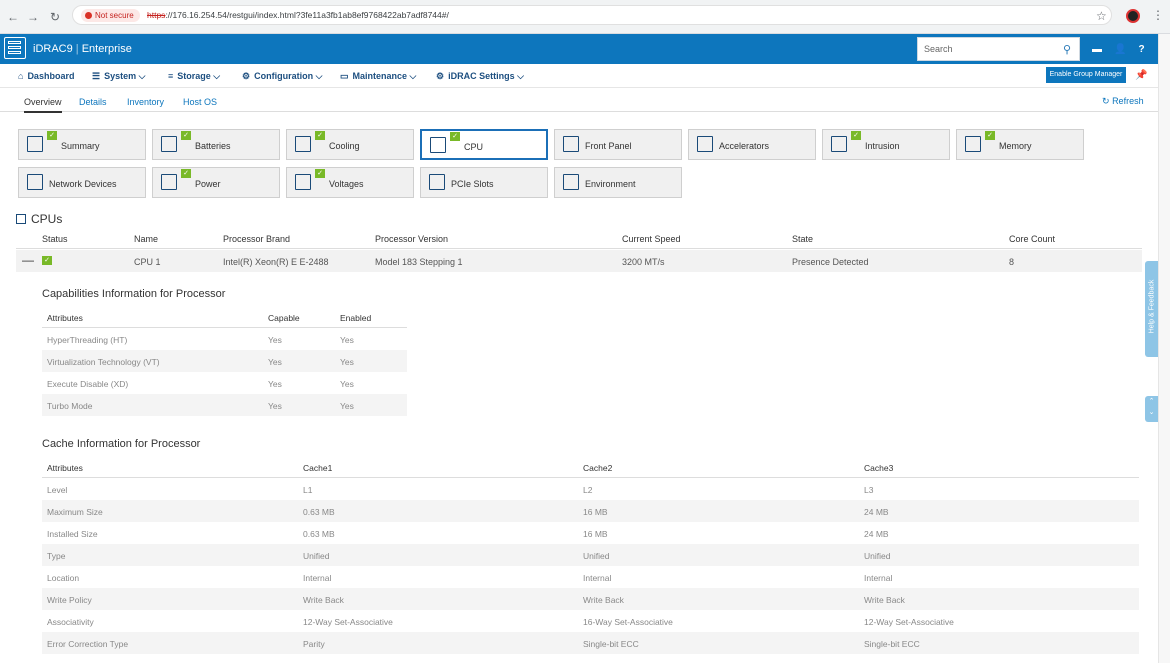 The width and height of the screenshot is (1170, 663). What do you see at coordinates (1032, 239) in the screenshot?
I see `col-cores: Core Count` at bounding box center [1032, 239].